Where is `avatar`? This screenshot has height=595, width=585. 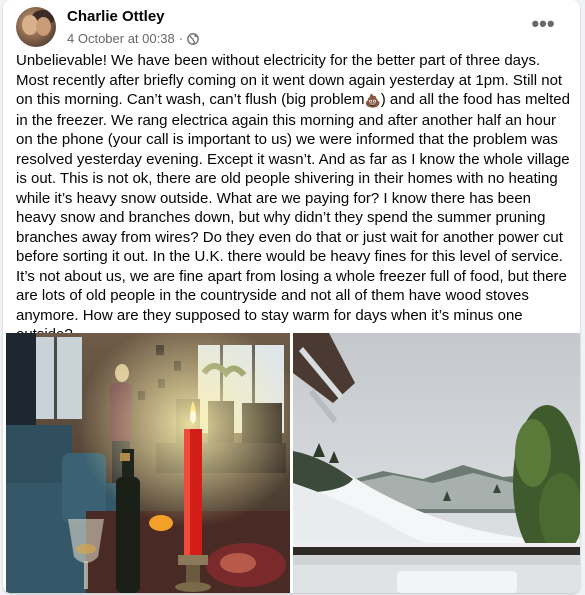
avatar is located at coordinates (36, 27).